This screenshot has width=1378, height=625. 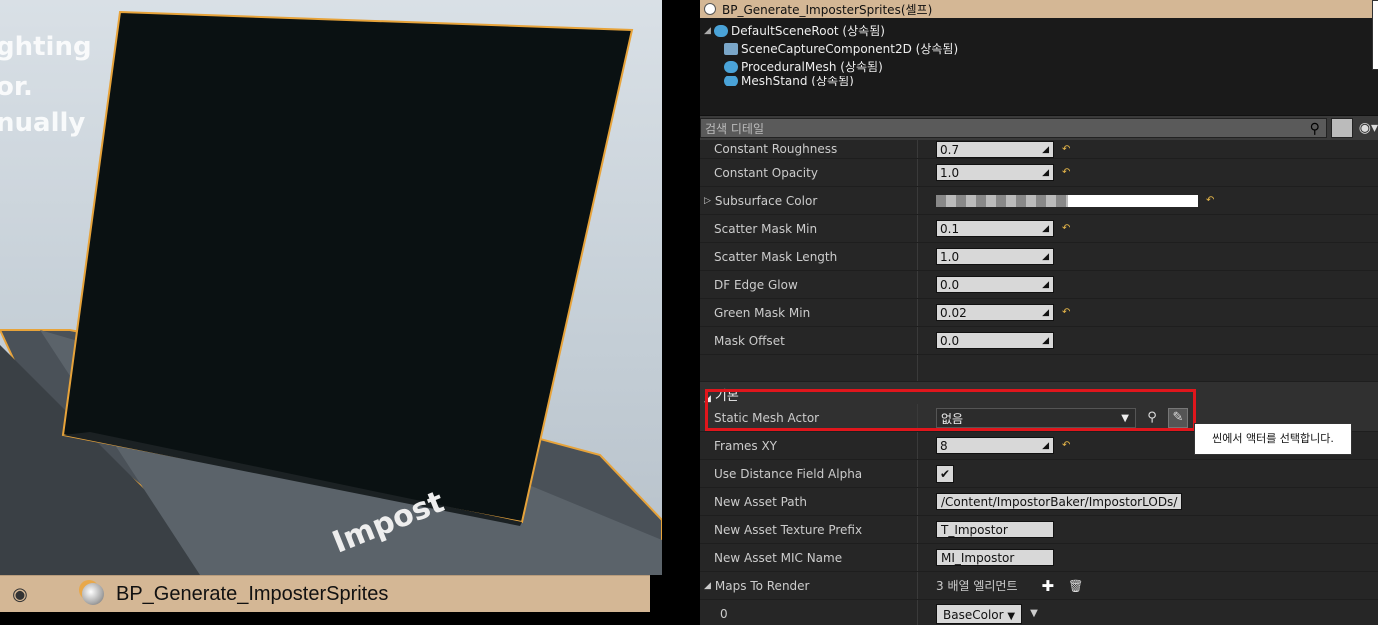 I want to click on scatter-mask-min-input: 0.1 ◢, so click(x=995, y=228).